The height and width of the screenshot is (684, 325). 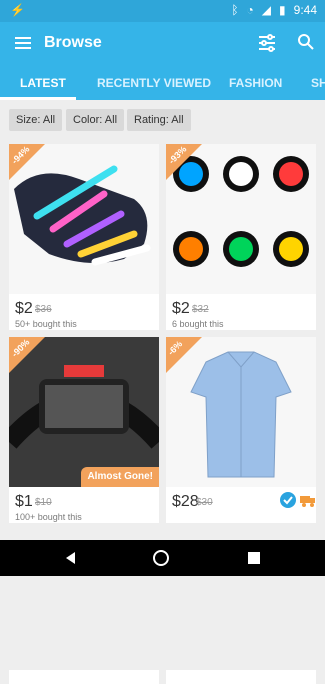 I want to click on verified-icon, so click(x=288, y=500).